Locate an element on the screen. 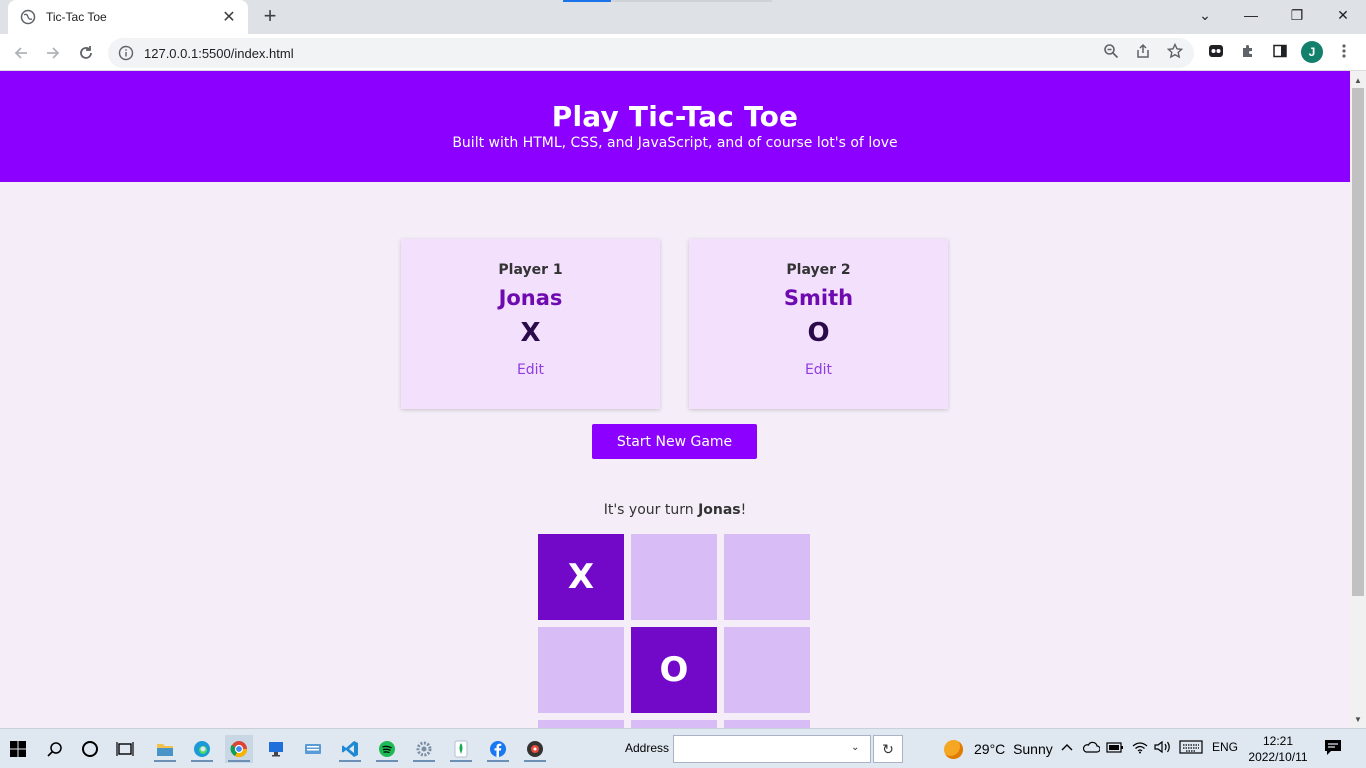  tab-loading-indicator is located at coordinates (587, 1).